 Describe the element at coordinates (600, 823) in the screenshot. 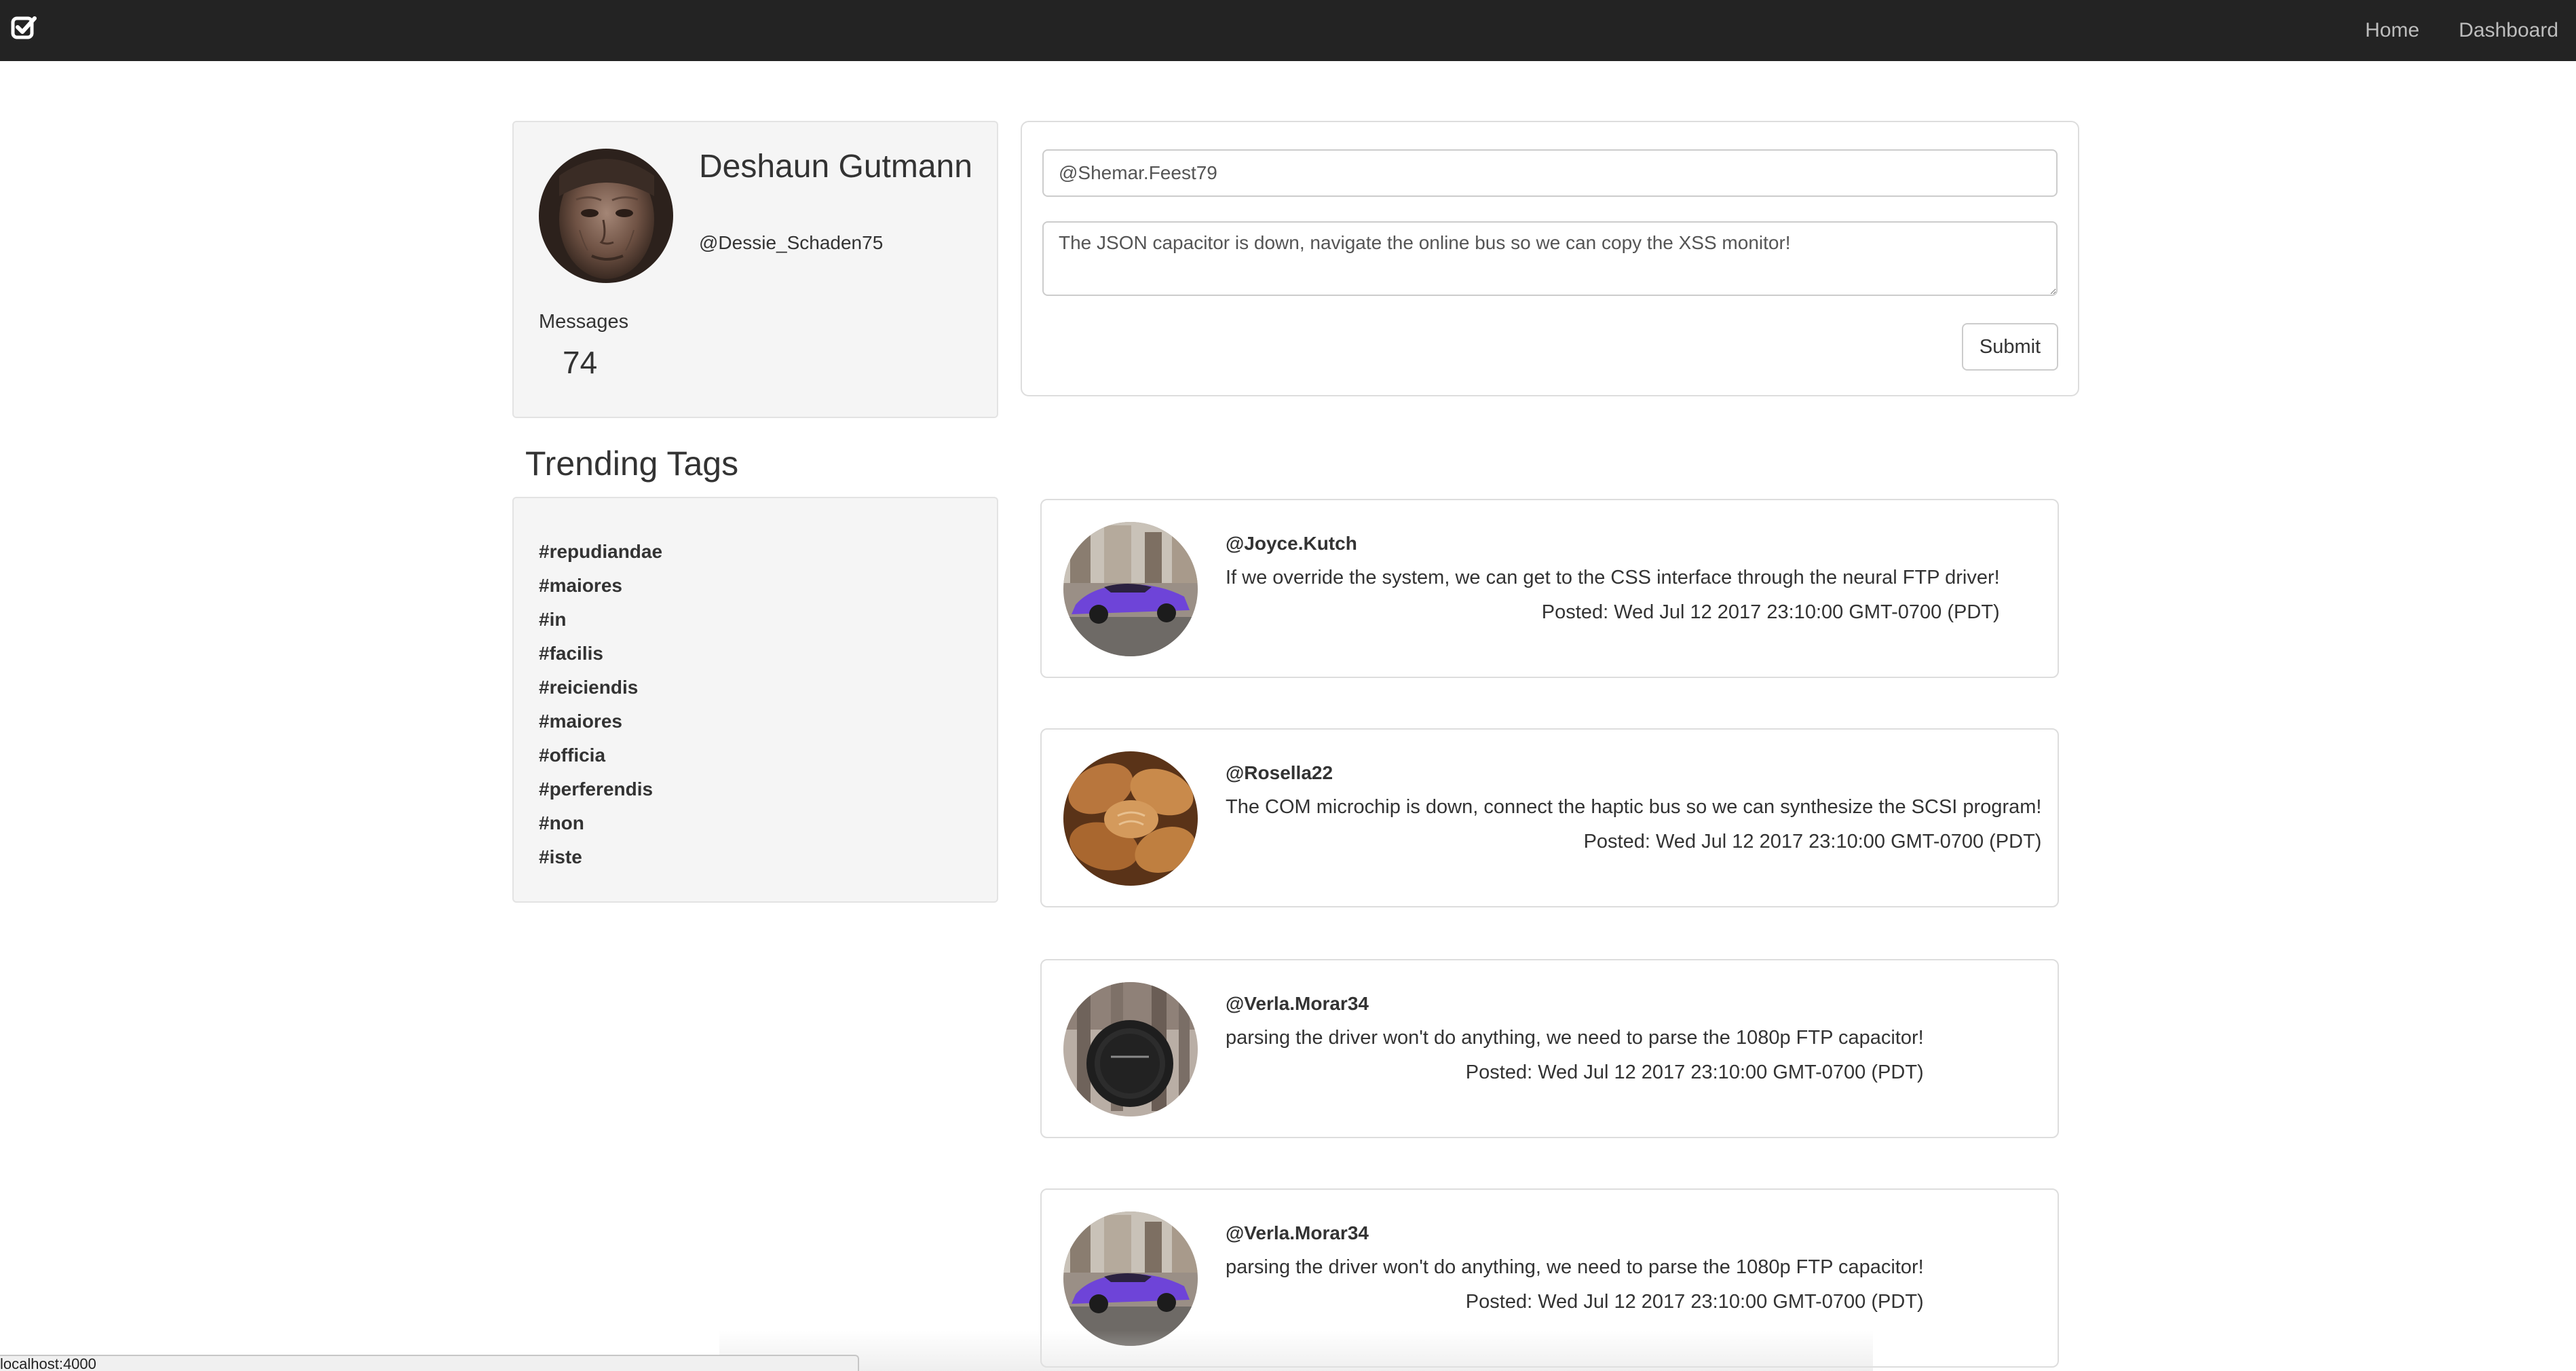

I see `tag-item: #non` at that location.